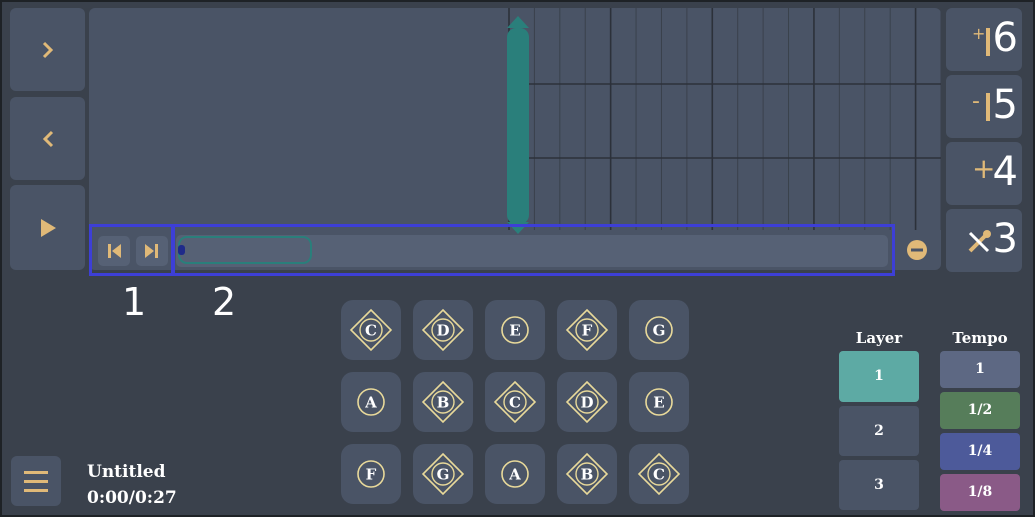 Image resolution: width=1035 pixels, height=517 pixels. I want to click on add-six-button: + 6, so click(984, 39).